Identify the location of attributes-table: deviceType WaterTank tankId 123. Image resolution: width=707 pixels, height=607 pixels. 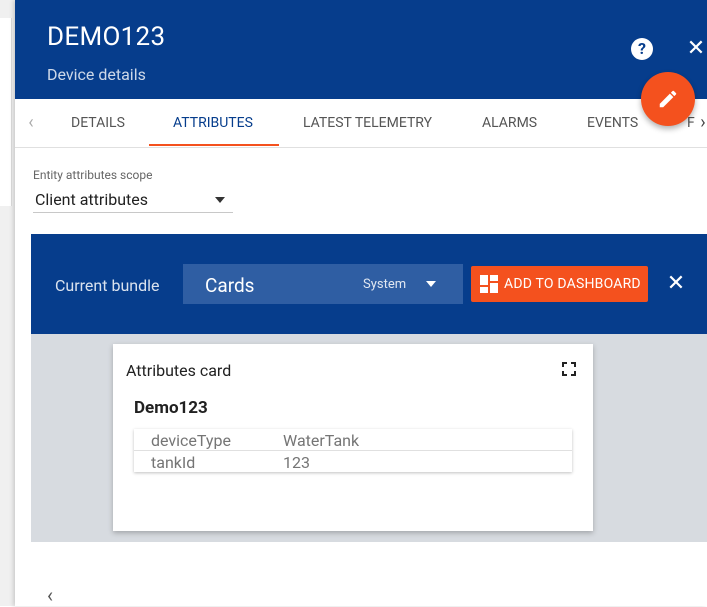
(353, 450).